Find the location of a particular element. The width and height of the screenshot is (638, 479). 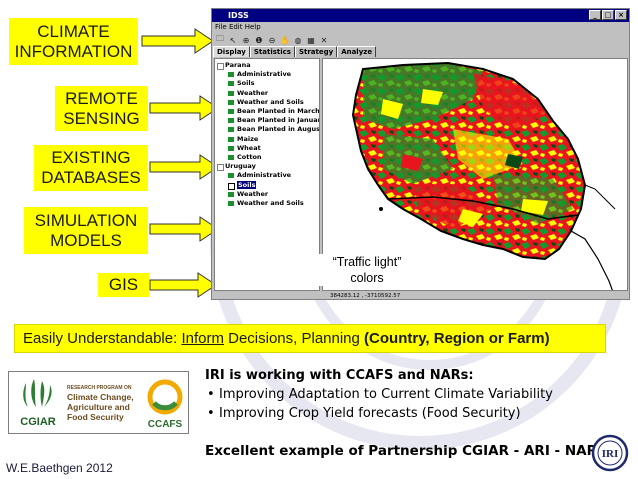

traffic-note-line2: colors is located at coordinates (367, 278).